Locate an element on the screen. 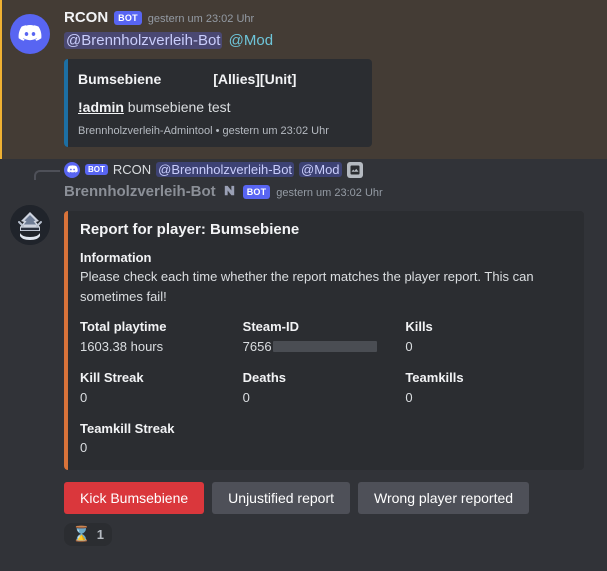 This screenshot has width=607, height=571. redaction-bar is located at coordinates (324, 346).